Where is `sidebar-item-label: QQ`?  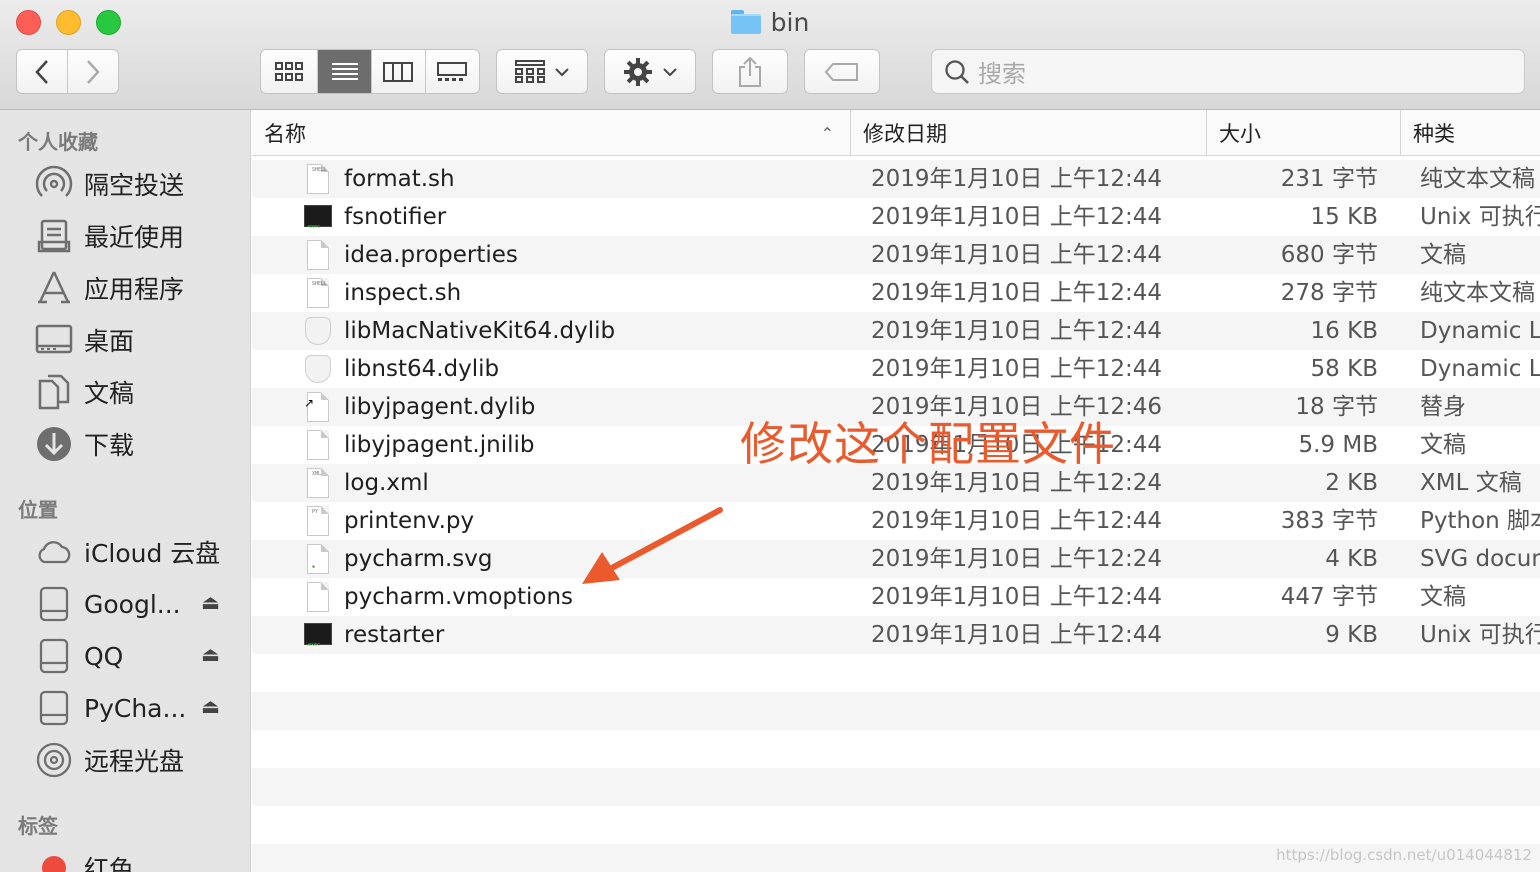
sidebar-item-label: QQ is located at coordinates (104, 656).